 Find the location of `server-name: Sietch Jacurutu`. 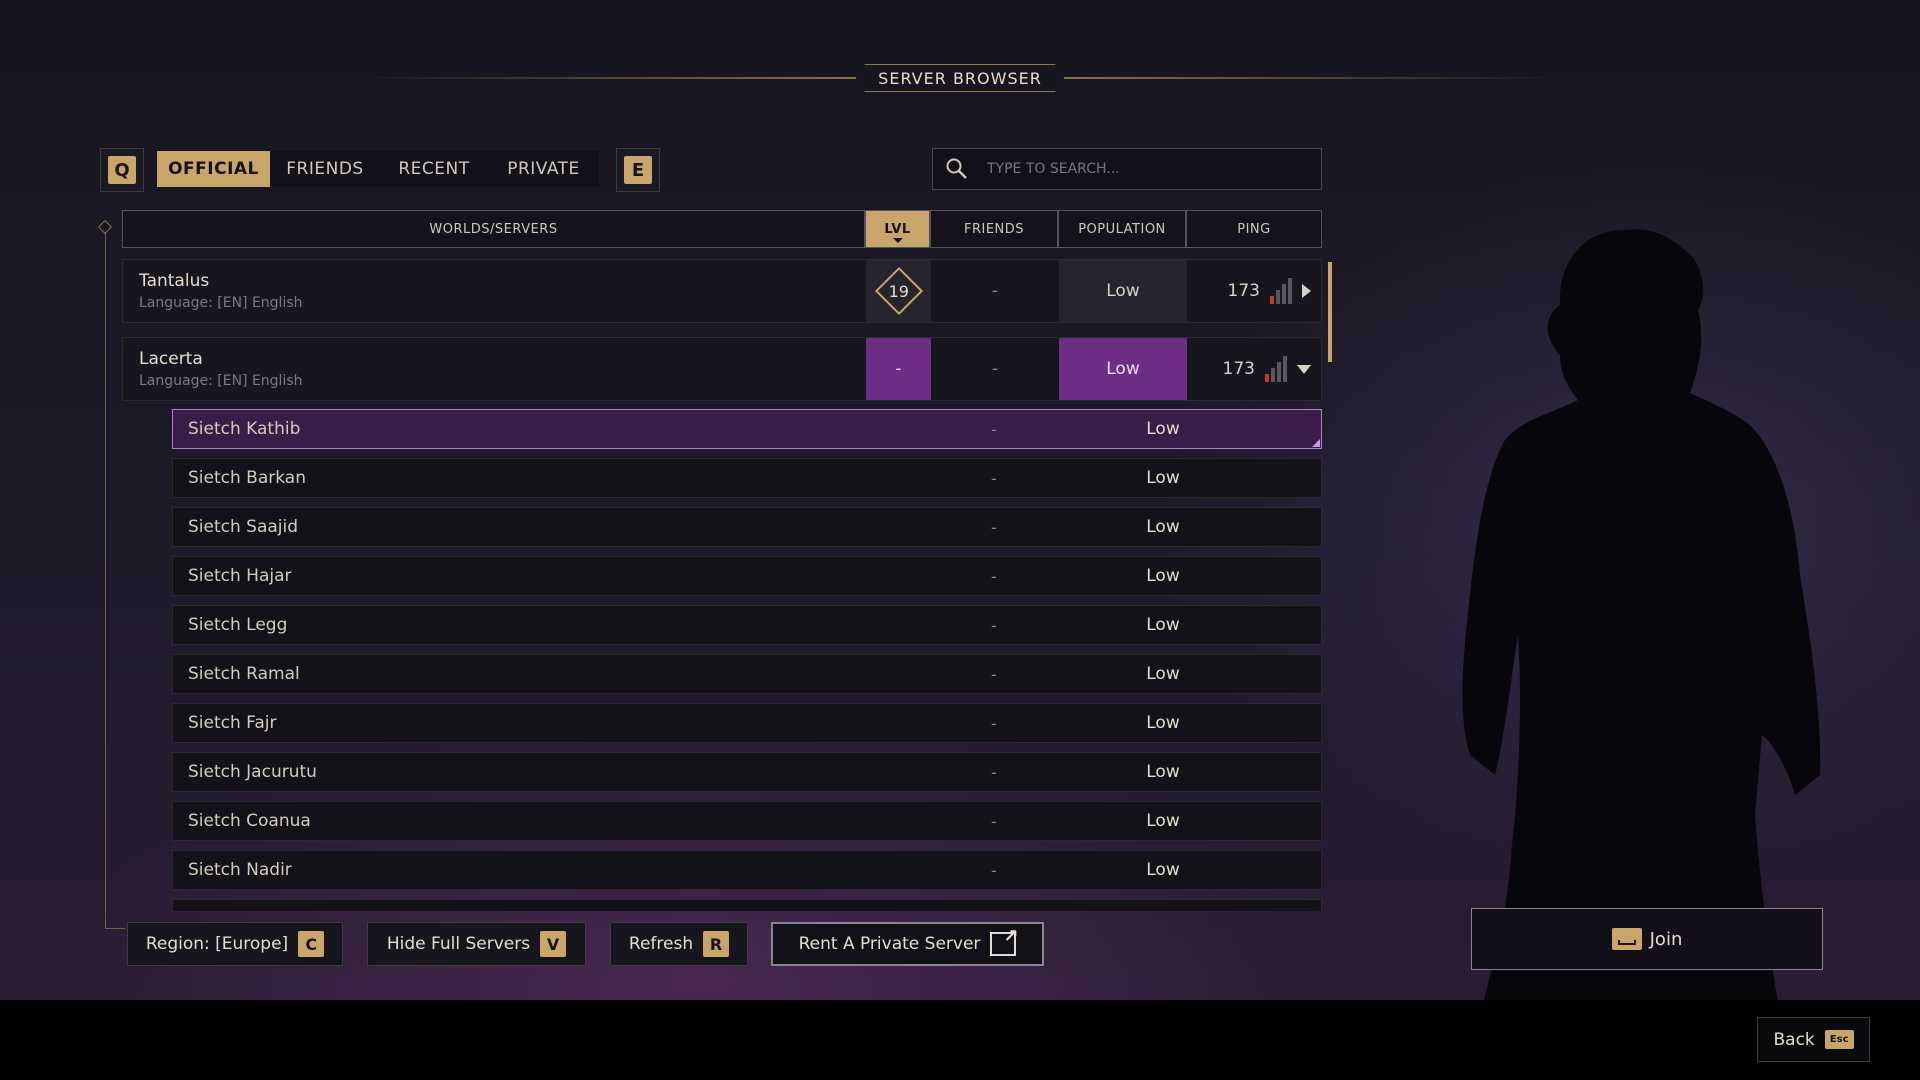

server-name: Sietch Jacurutu is located at coordinates (252, 772).